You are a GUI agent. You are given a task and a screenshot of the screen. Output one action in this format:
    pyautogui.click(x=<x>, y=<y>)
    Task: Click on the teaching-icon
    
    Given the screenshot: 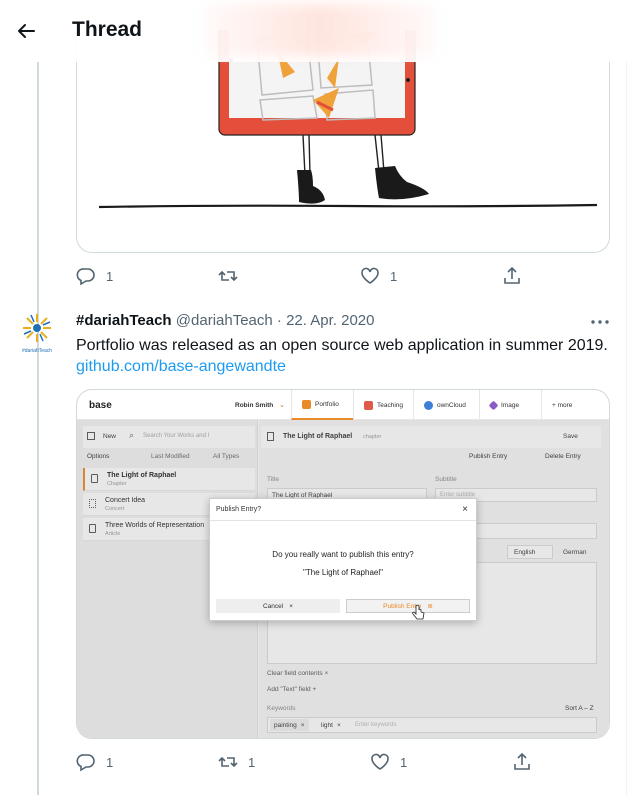 What is the action you would take?
    pyautogui.click(x=368, y=405)
    